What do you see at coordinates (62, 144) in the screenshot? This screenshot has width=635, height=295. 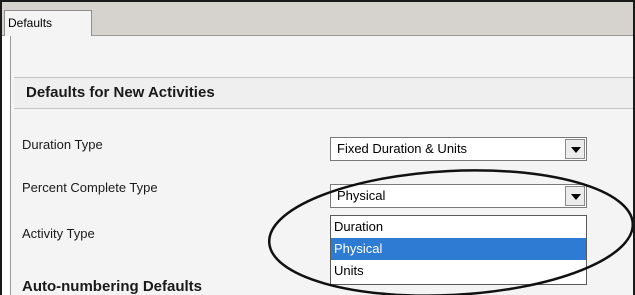 I see `duration-type-label: Duration Type` at bounding box center [62, 144].